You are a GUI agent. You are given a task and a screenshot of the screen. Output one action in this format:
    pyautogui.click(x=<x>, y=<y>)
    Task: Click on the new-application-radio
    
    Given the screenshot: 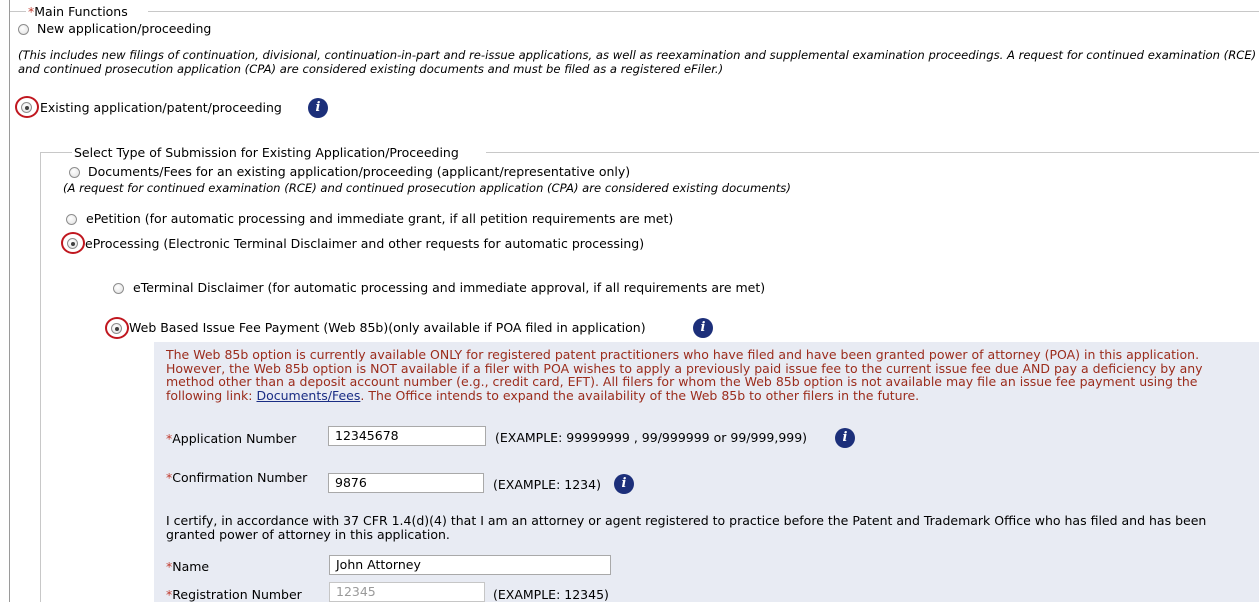 What is the action you would take?
    pyautogui.click(x=23, y=29)
    